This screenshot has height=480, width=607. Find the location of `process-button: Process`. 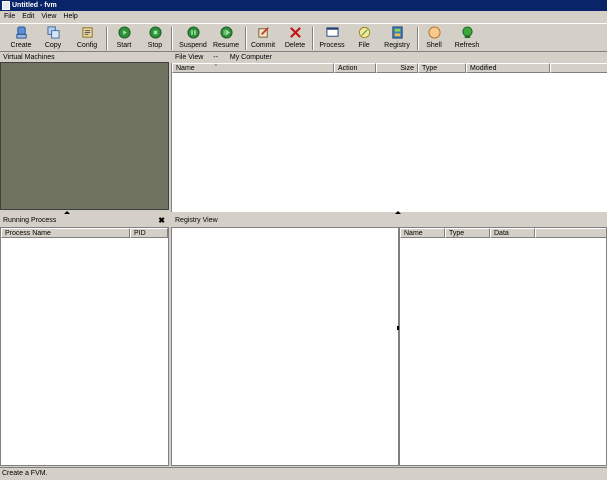

process-button: Process is located at coordinates (332, 38).